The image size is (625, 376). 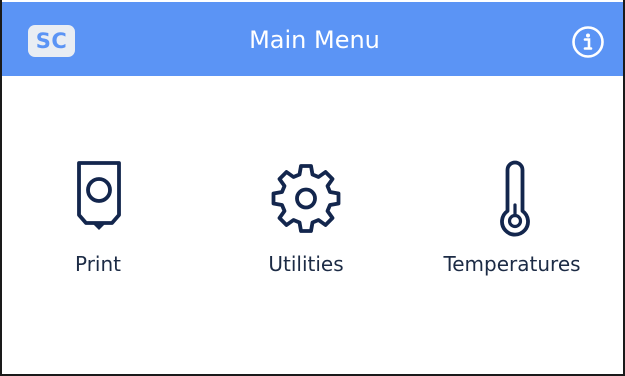 What do you see at coordinates (306, 264) in the screenshot?
I see `menu-item-label: Utilities` at bounding box center [306, 264].